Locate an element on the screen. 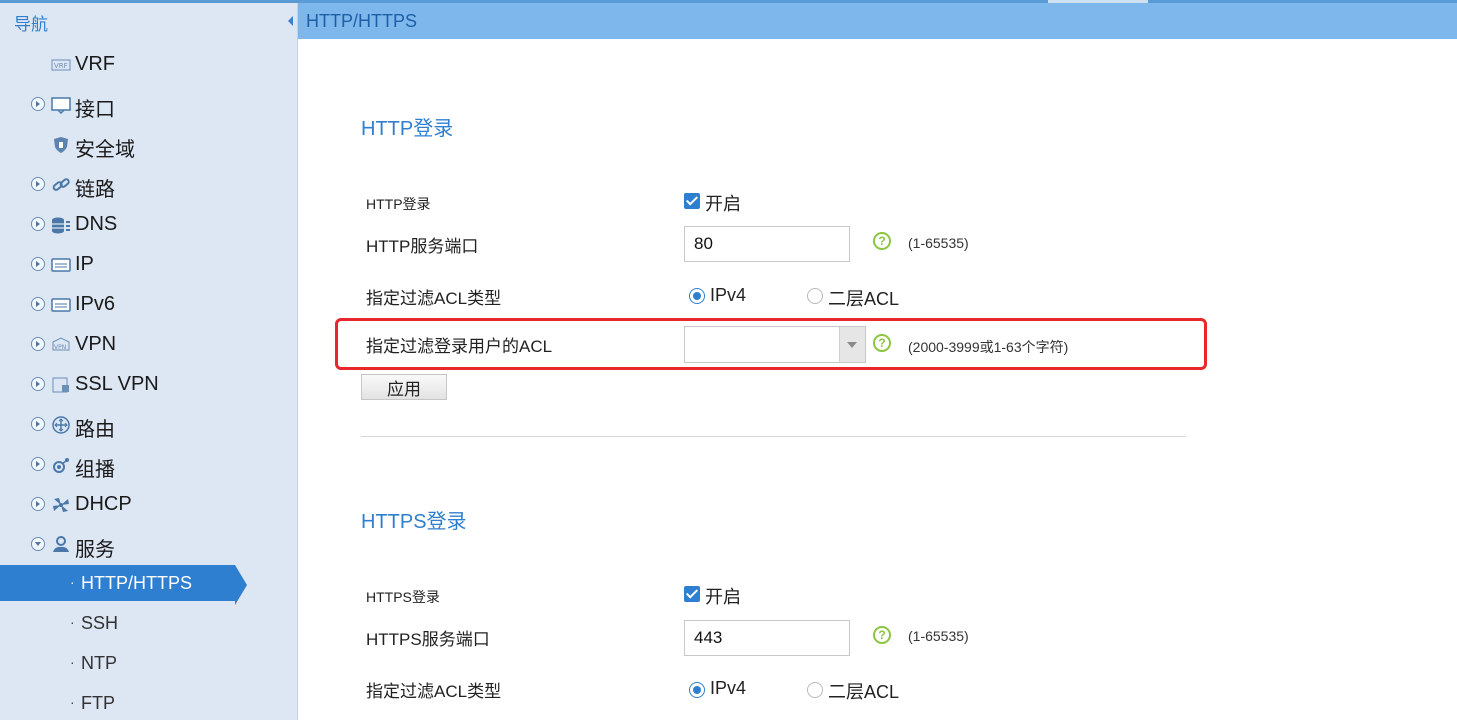 The width and height of the screenshot is (1457, 721). multicast-icon is located at coordinates (61, 465).